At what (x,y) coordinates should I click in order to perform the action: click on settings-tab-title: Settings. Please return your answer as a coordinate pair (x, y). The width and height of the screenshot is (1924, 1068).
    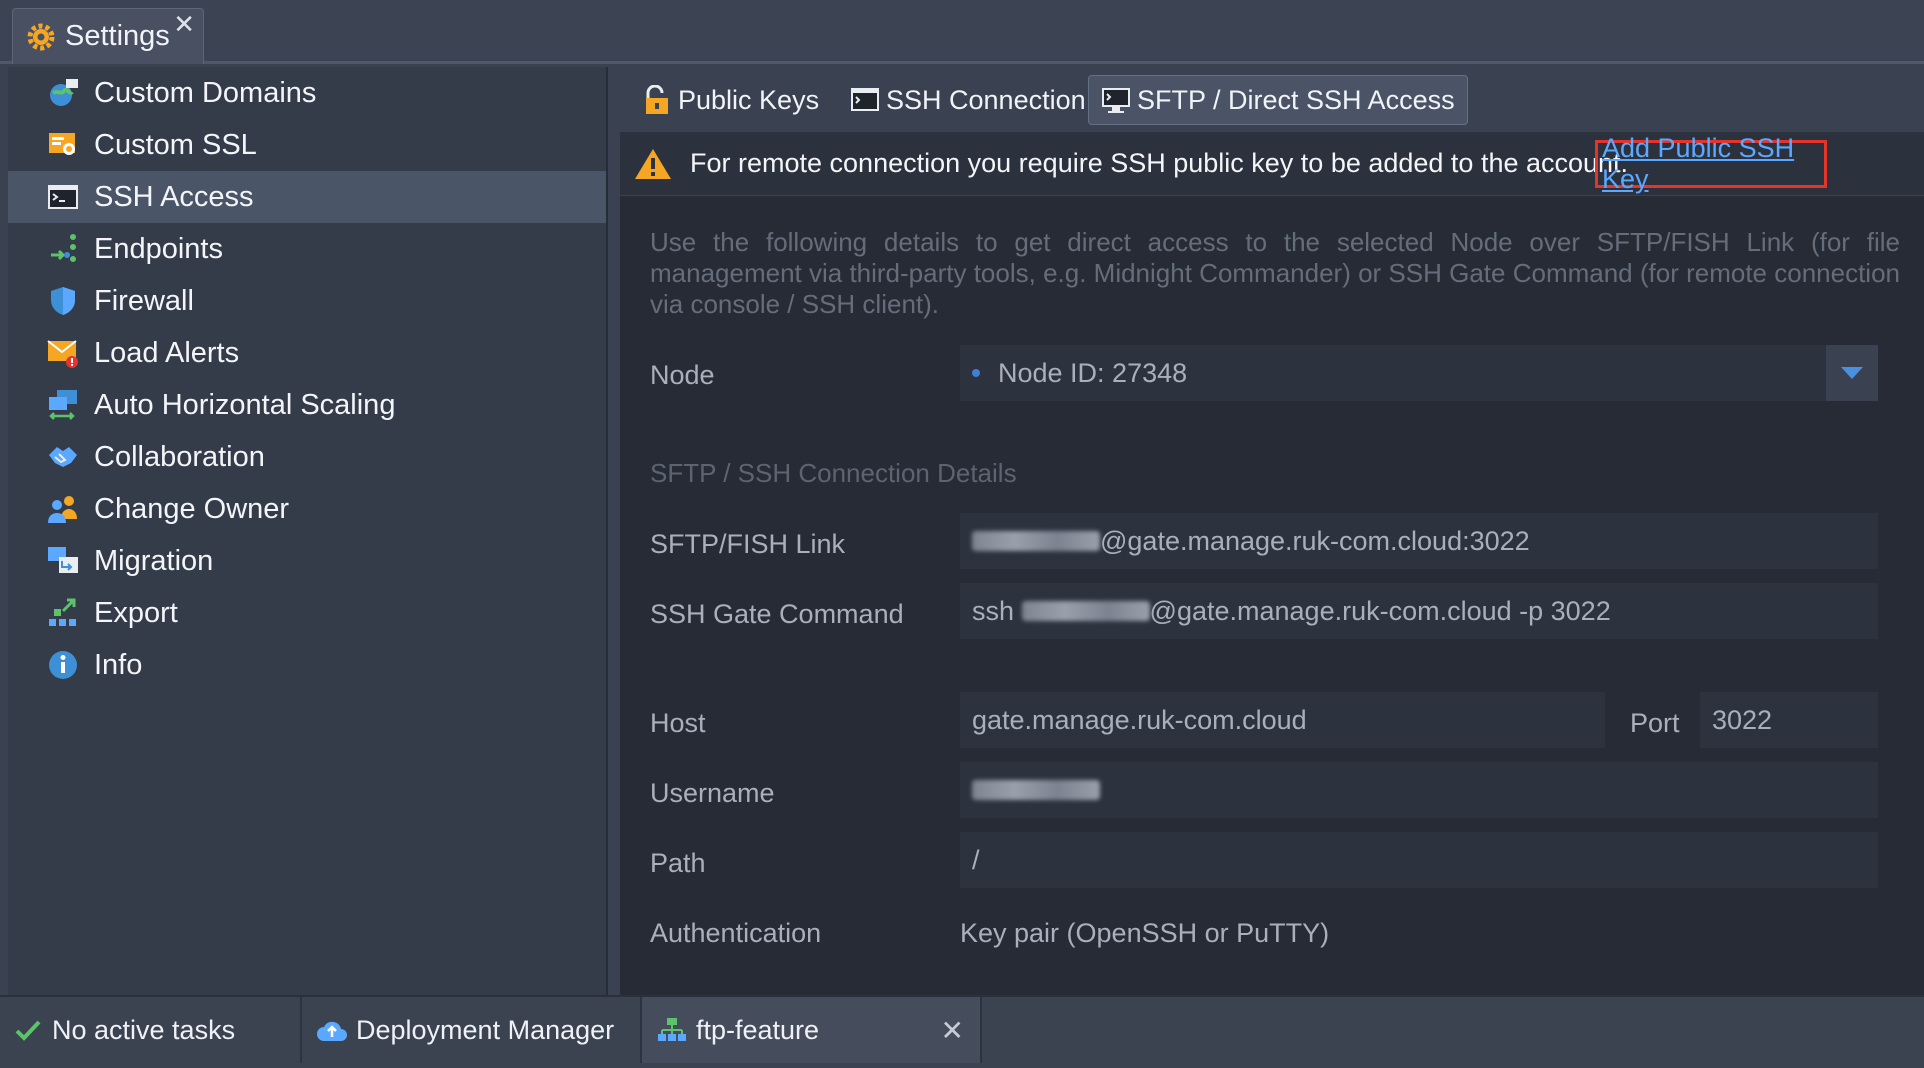
    Looking at the image, I should click on (117, 36).